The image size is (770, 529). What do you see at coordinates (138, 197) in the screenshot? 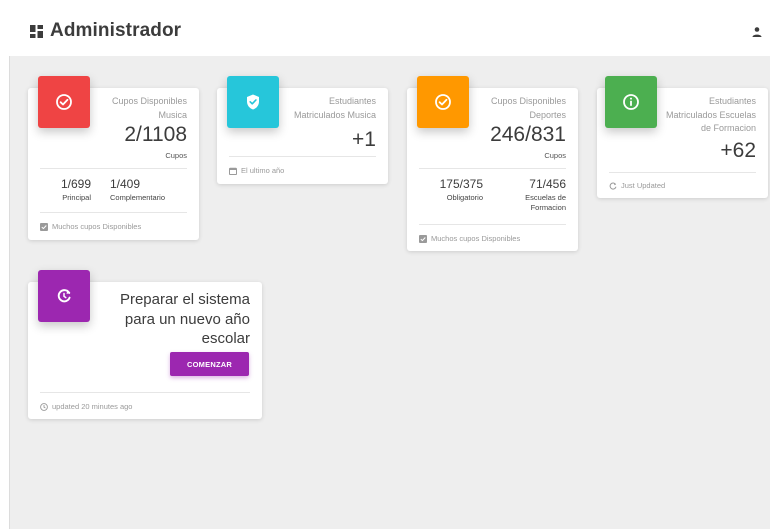
I see `stat-label: Complementario` at bounding box center [138, 197].